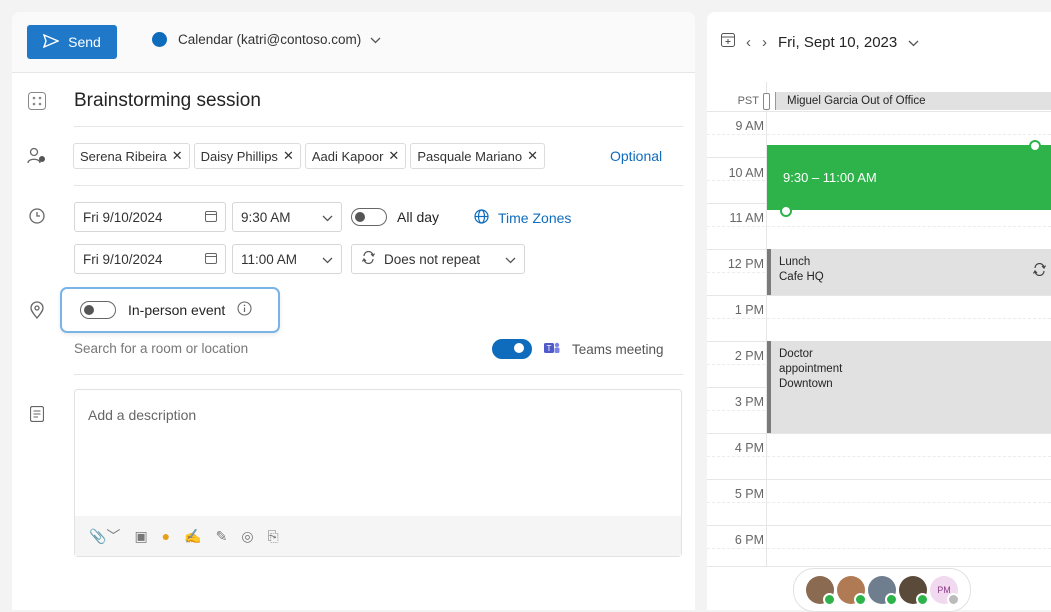 Image resolution: width=1051 pixels, height=612 pixels. I want to click on previous-day-button: ‹, so click(748, 42).